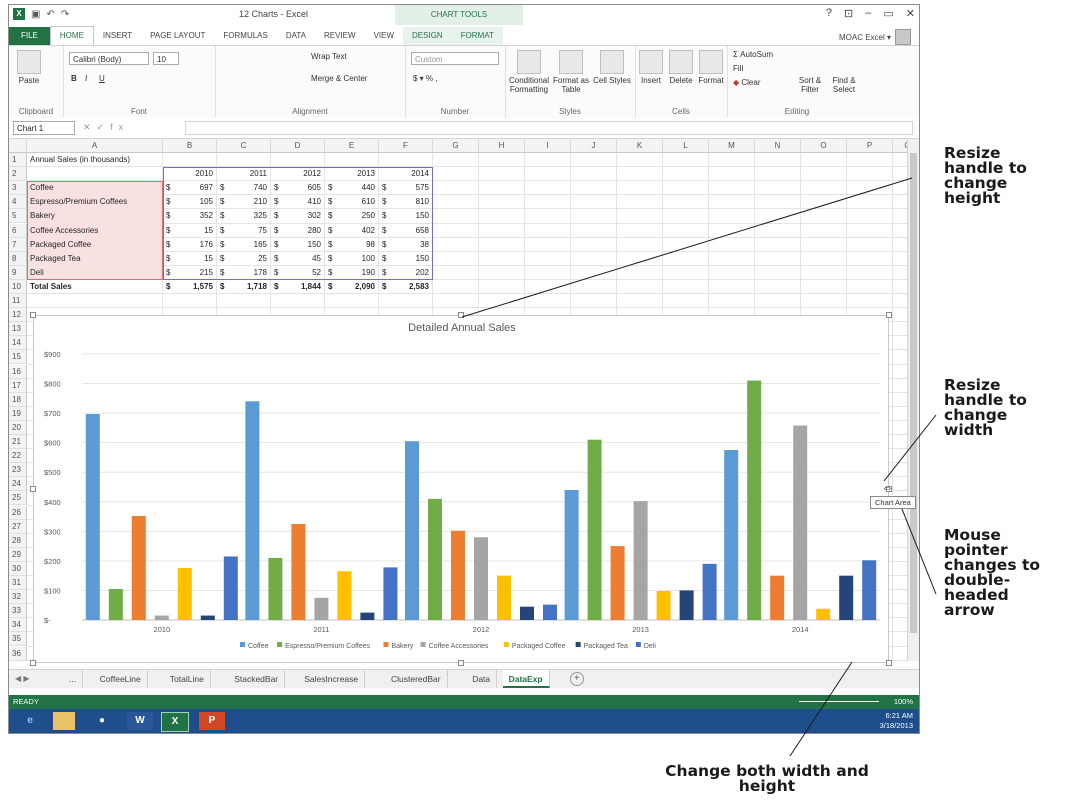 This screenshot has height=803, width=1066. I want to click on height-leader-line, so click(687, 247).